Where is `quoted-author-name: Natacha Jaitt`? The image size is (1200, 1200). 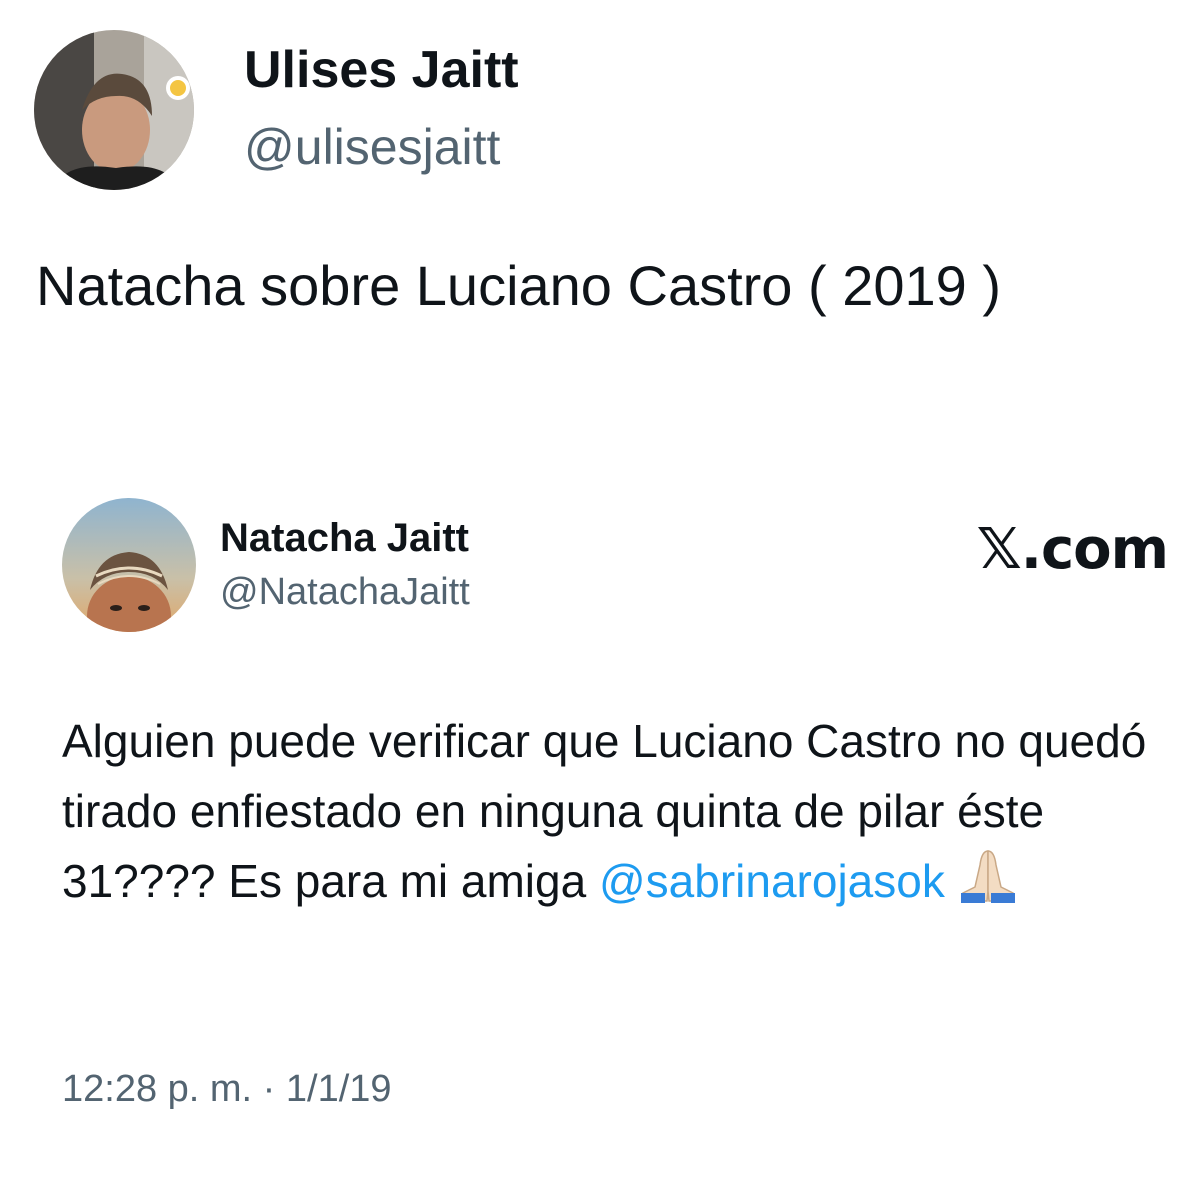
quoted-author-name: Natacha Jaitt is located at coordinates (344, 538).